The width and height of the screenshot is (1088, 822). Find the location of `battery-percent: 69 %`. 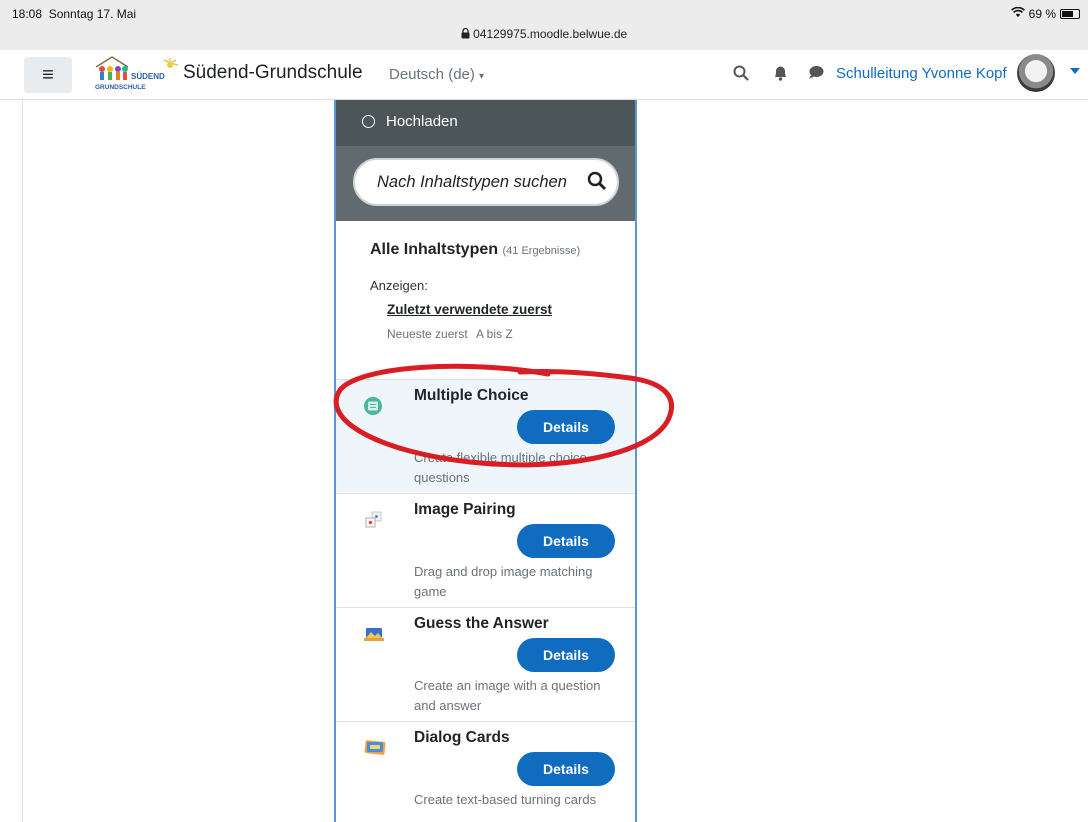

battery-percent: 69 % is located at coordinates (1042, 14).